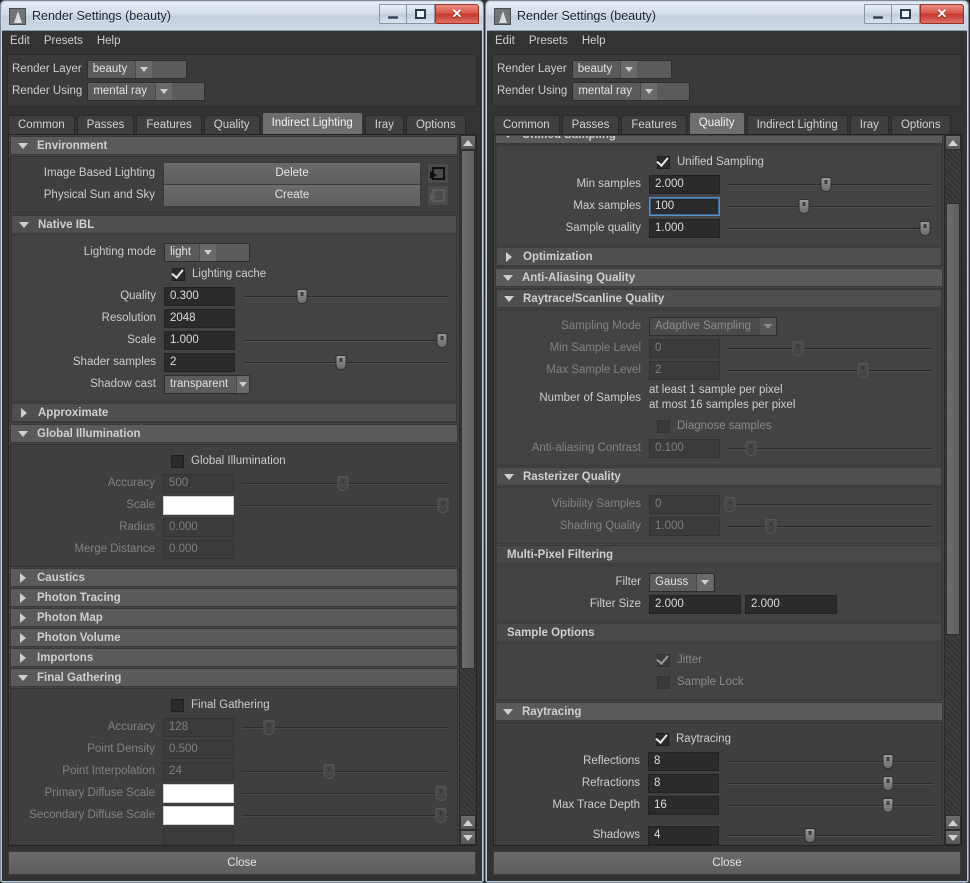  What do you see at coordinates (532, 91) in the screenshot?
I see `render-using-label: Render Using` at bounding box center [532, 91].